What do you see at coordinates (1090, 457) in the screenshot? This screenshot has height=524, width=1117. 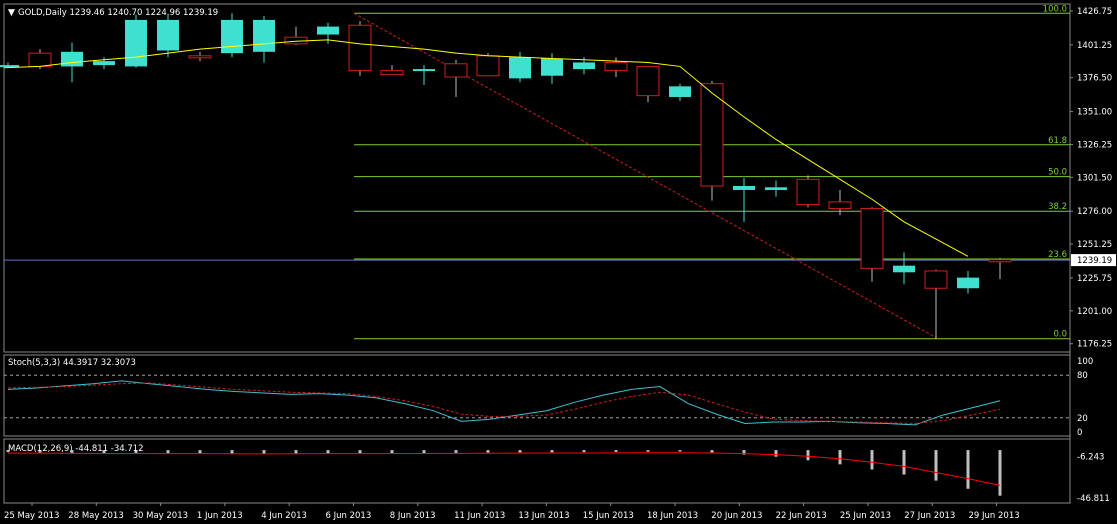 I see `macd-tick-label: -6.243` at bounding box center [1090, 457].